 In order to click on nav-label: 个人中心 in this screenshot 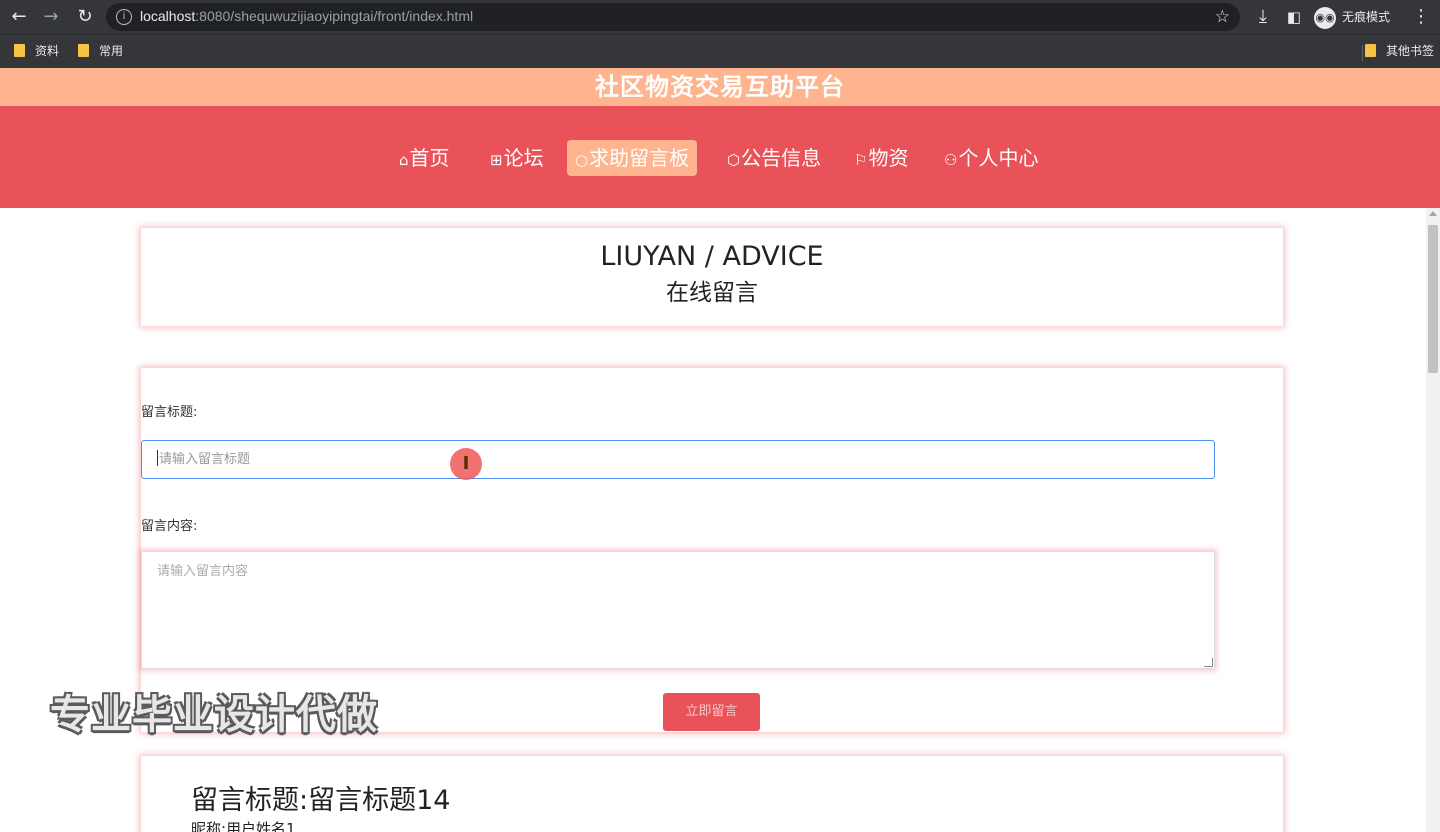, I will do `click(998, 158)`.